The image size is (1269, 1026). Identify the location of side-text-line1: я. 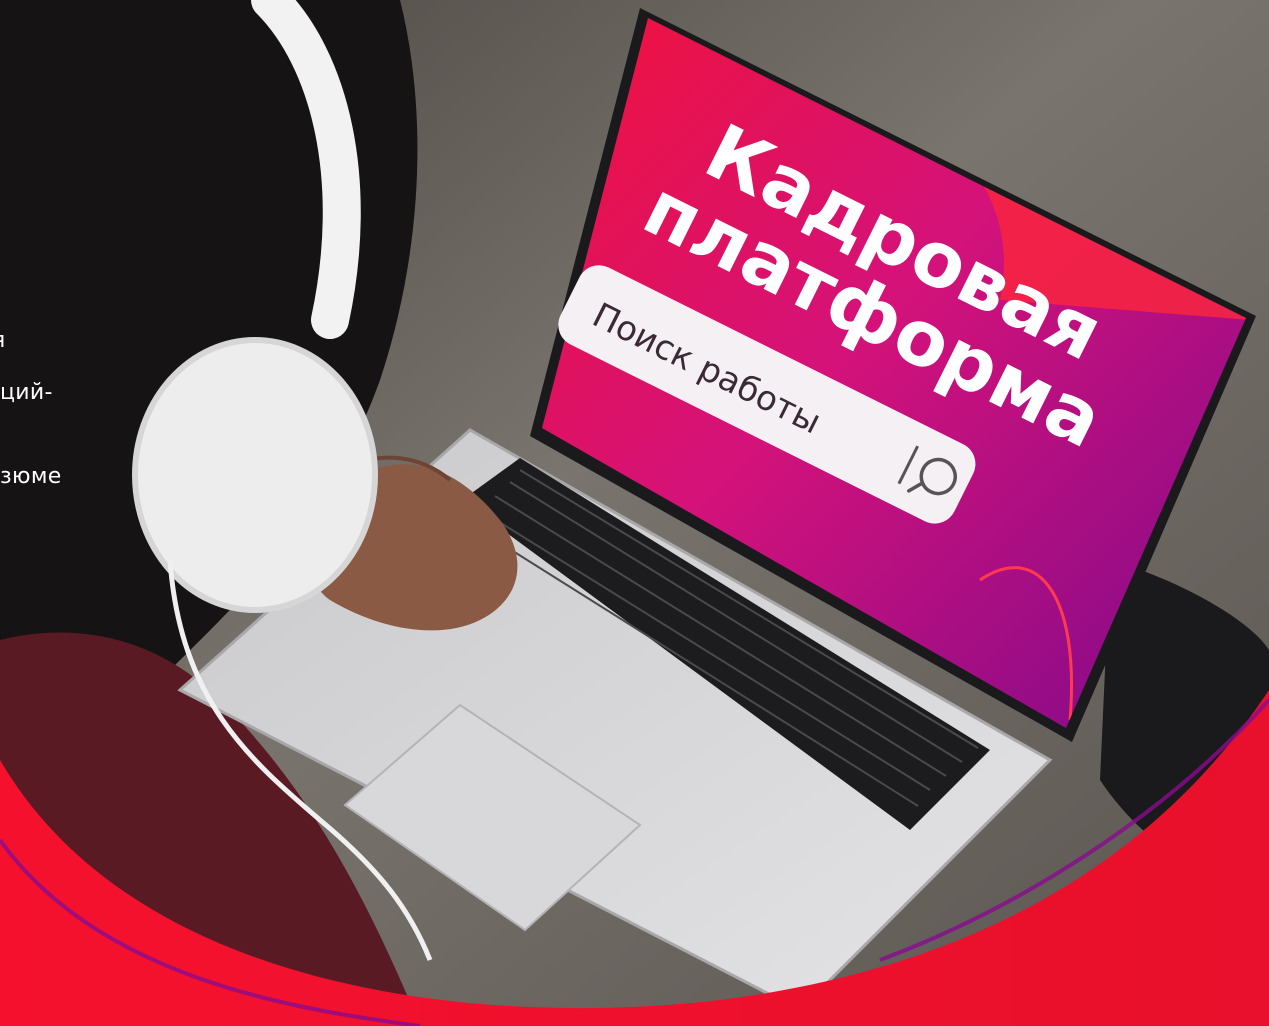
(3, 340).